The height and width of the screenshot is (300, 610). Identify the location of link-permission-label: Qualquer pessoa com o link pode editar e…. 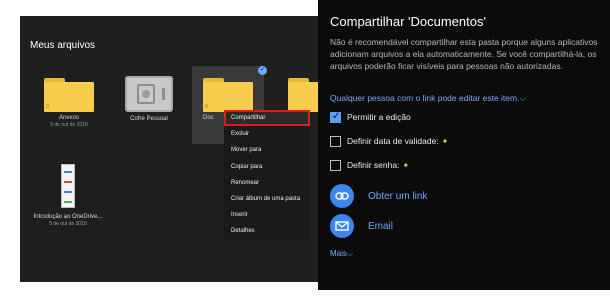
(425, 98).